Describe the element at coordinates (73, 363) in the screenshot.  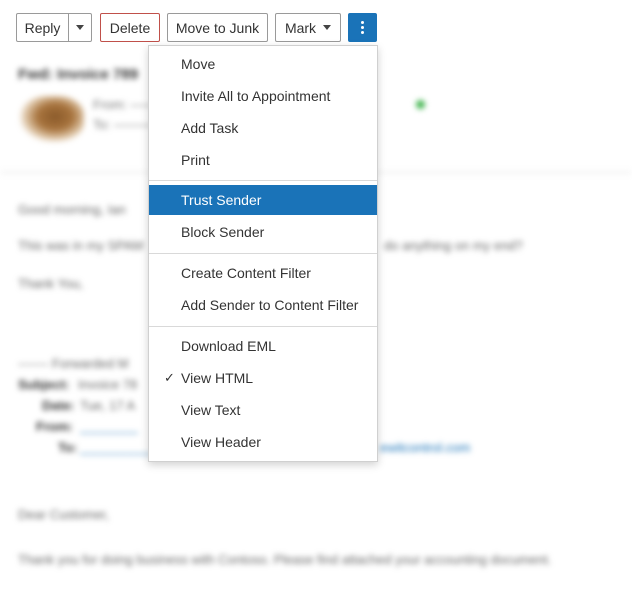
I see `forwarded-header: ------- Forwarded M` at that location.